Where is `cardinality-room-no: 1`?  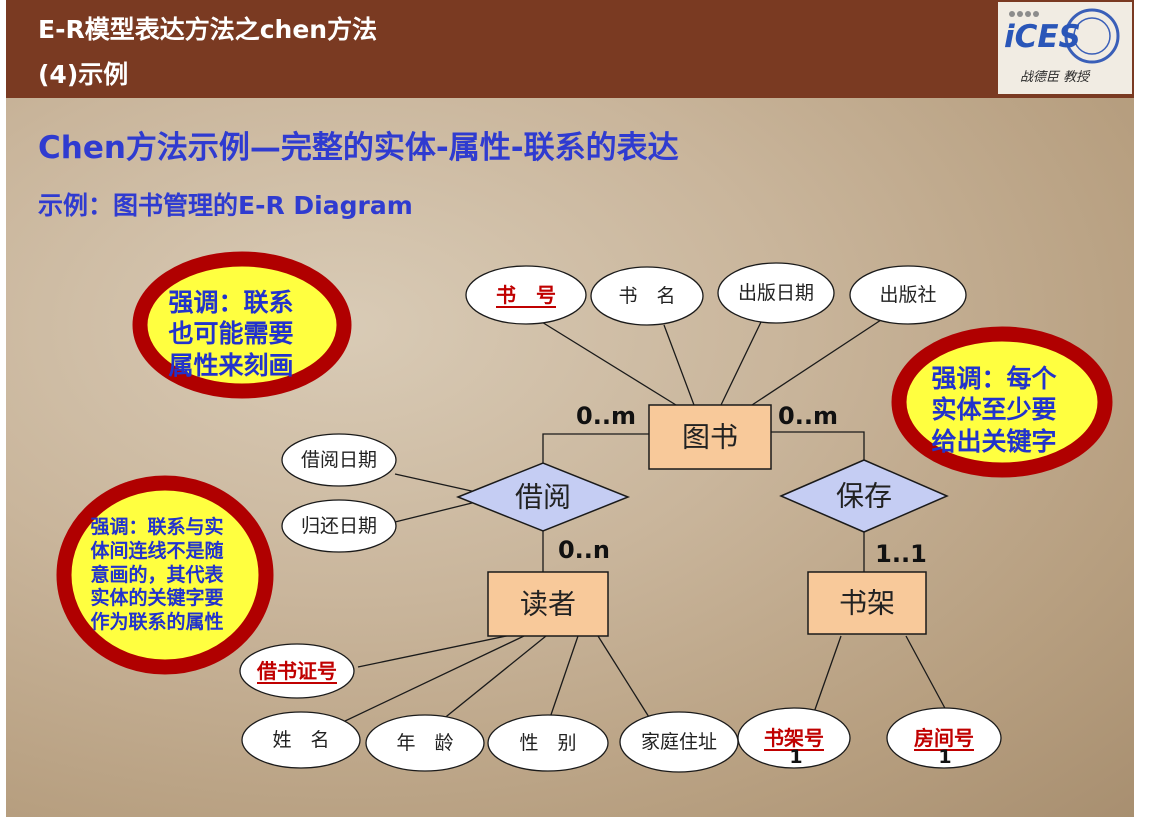 cardinality-room-no: 1 is located at coordinates (944, 757).